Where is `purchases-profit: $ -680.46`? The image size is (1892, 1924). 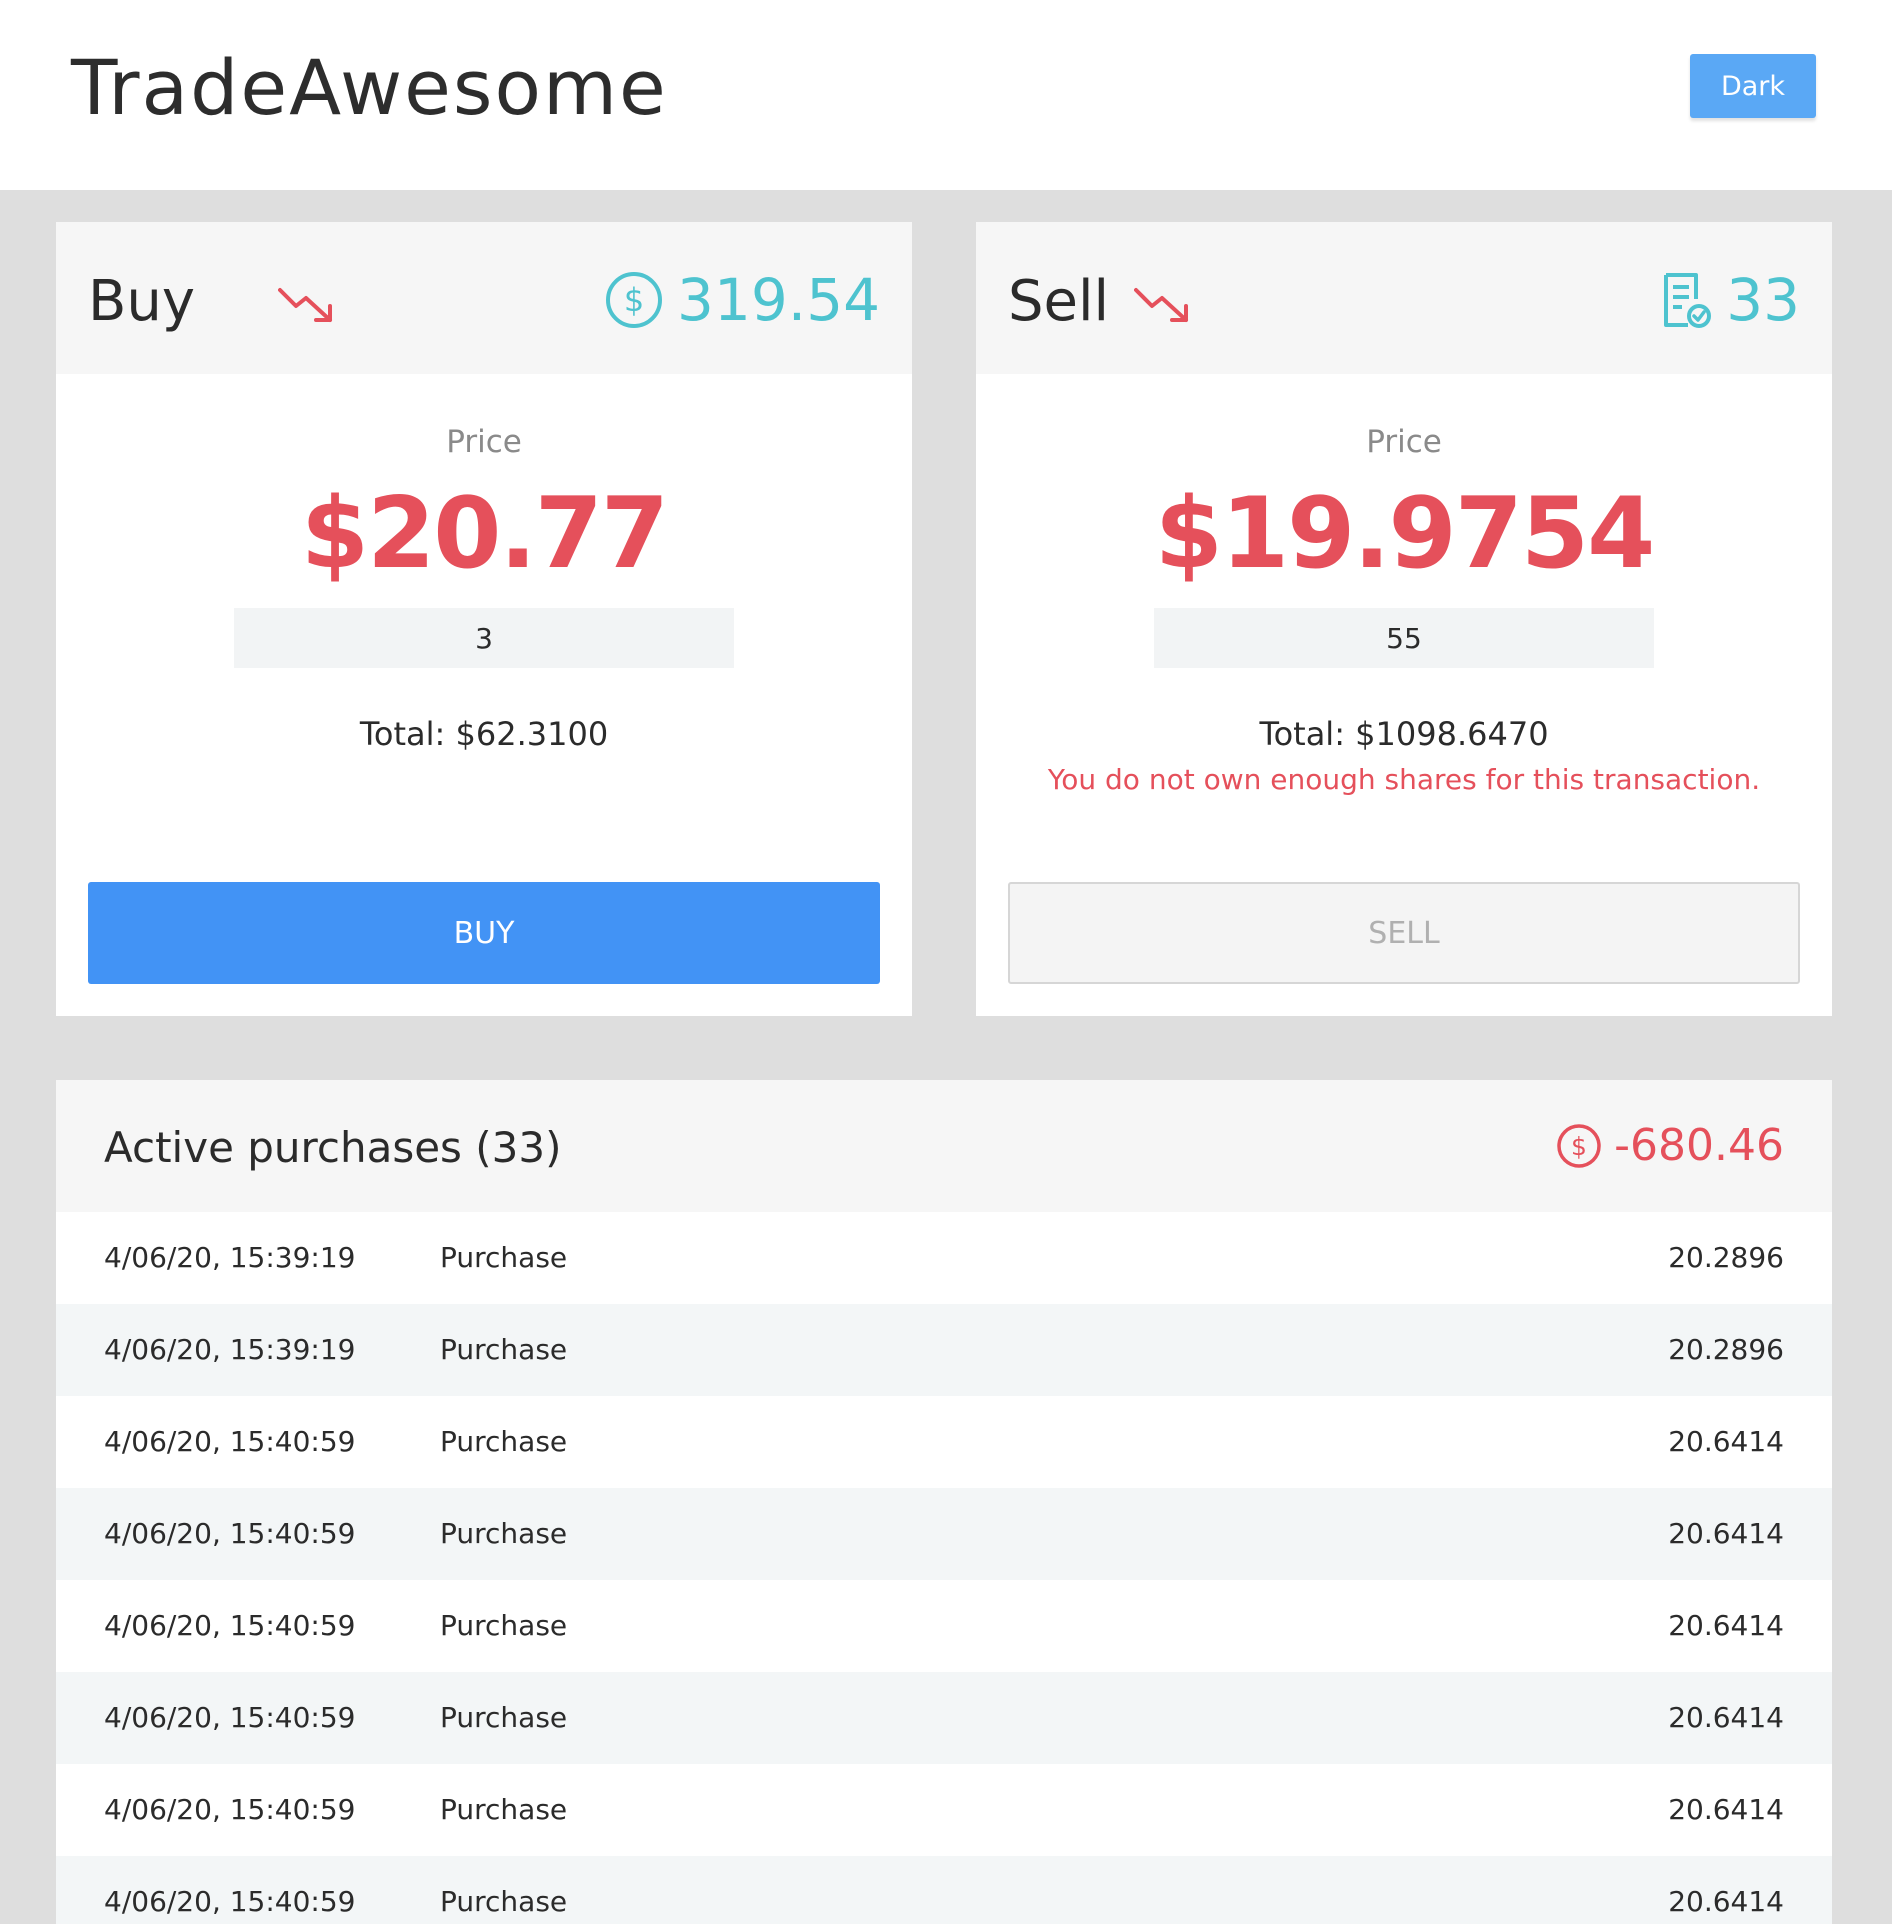
purchases-profit: $ -680.46 is located at coordinates (1670, 1146).